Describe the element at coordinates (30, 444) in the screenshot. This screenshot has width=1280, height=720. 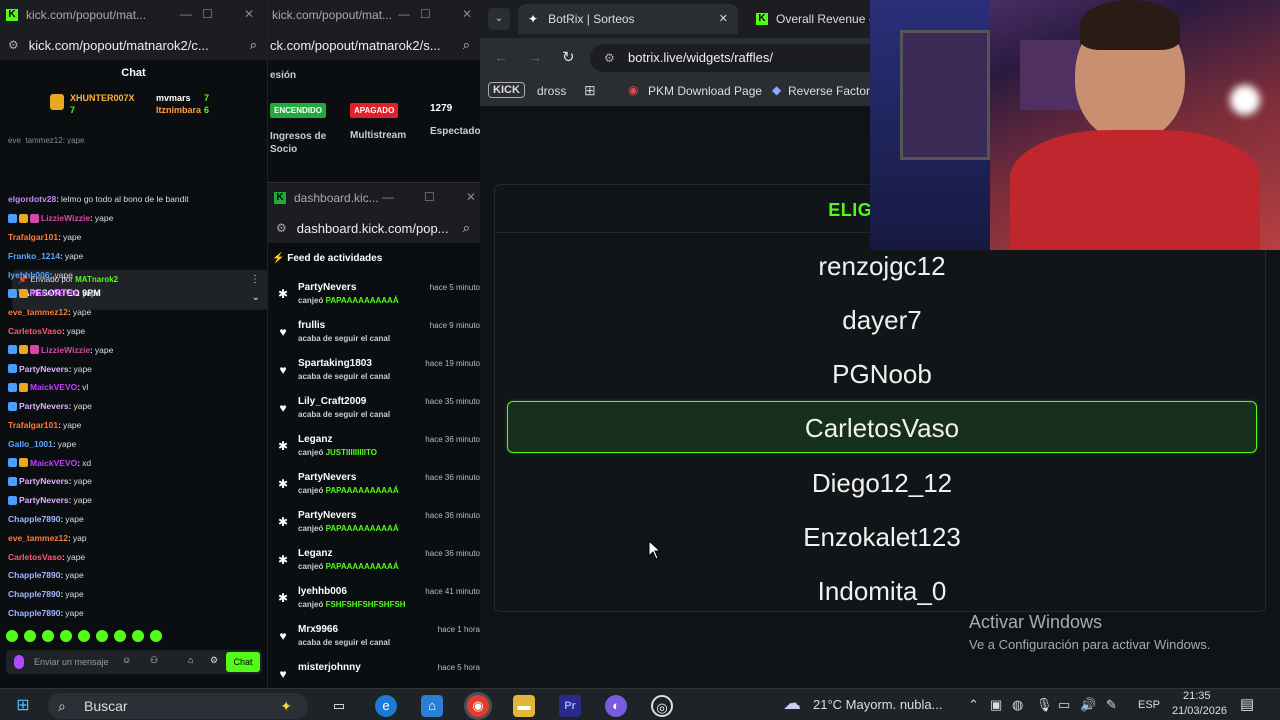
I see `chat-username: Gallo_1001` at that location.